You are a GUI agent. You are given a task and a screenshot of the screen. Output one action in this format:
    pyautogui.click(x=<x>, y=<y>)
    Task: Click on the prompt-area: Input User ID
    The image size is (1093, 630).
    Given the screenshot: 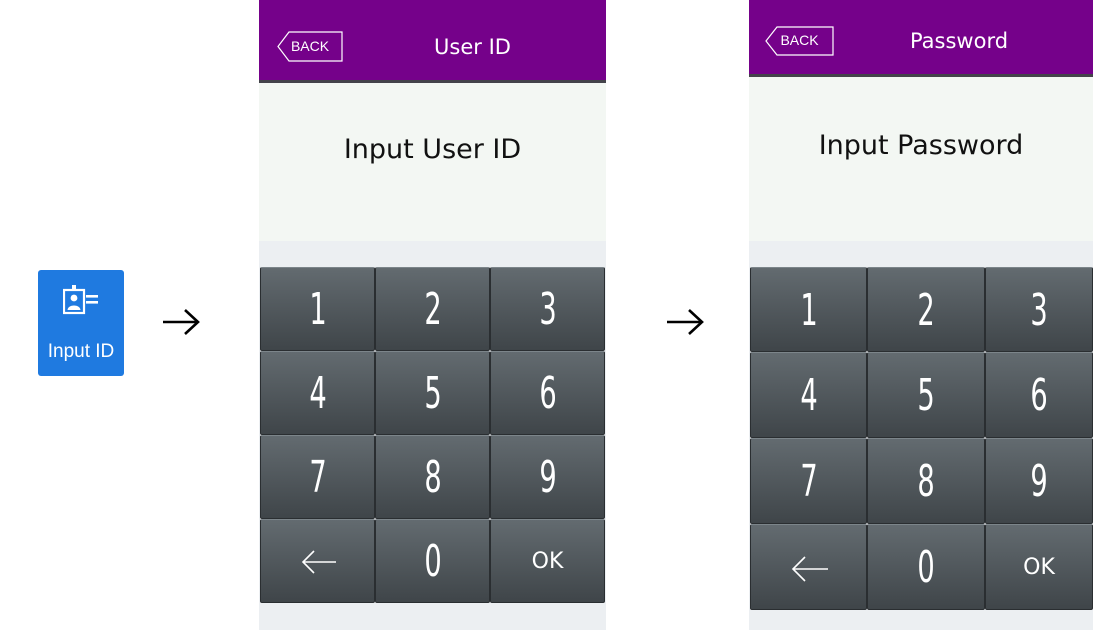 What is the action you would take?
    pyautogui.click(x=432, y=162)
    